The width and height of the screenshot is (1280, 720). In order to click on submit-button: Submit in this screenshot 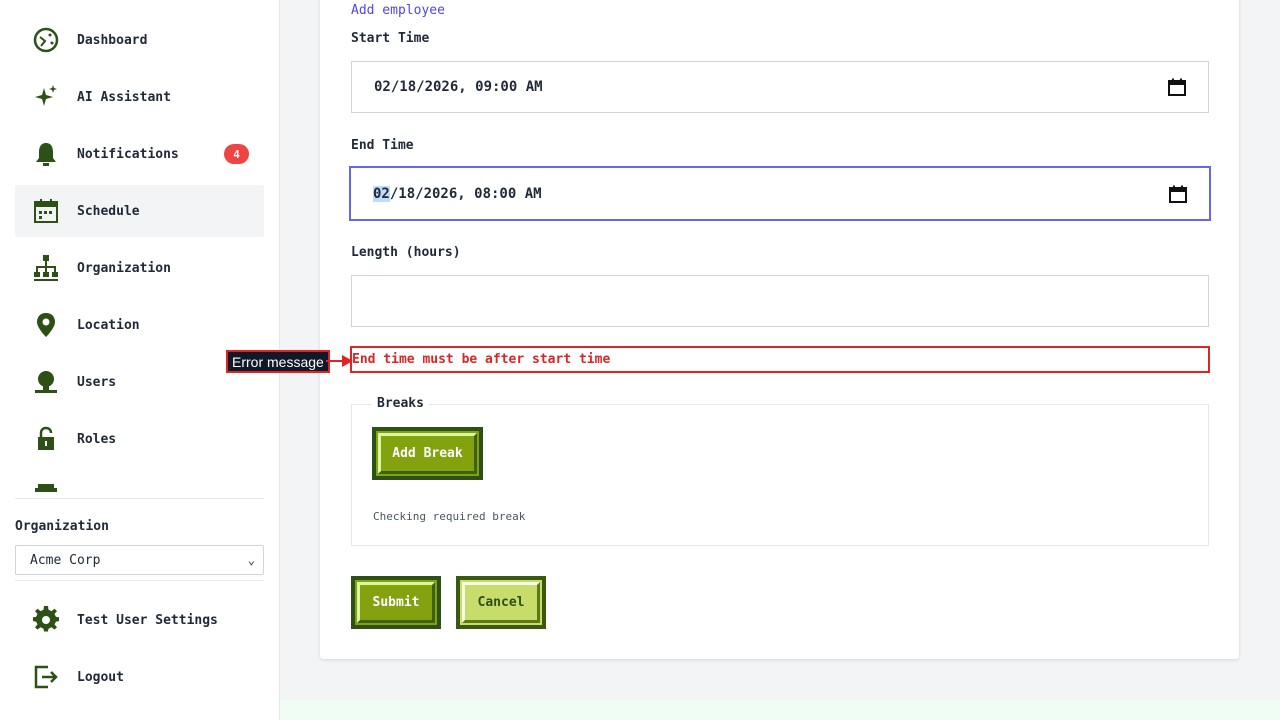, I will do `click(396, 602)`.